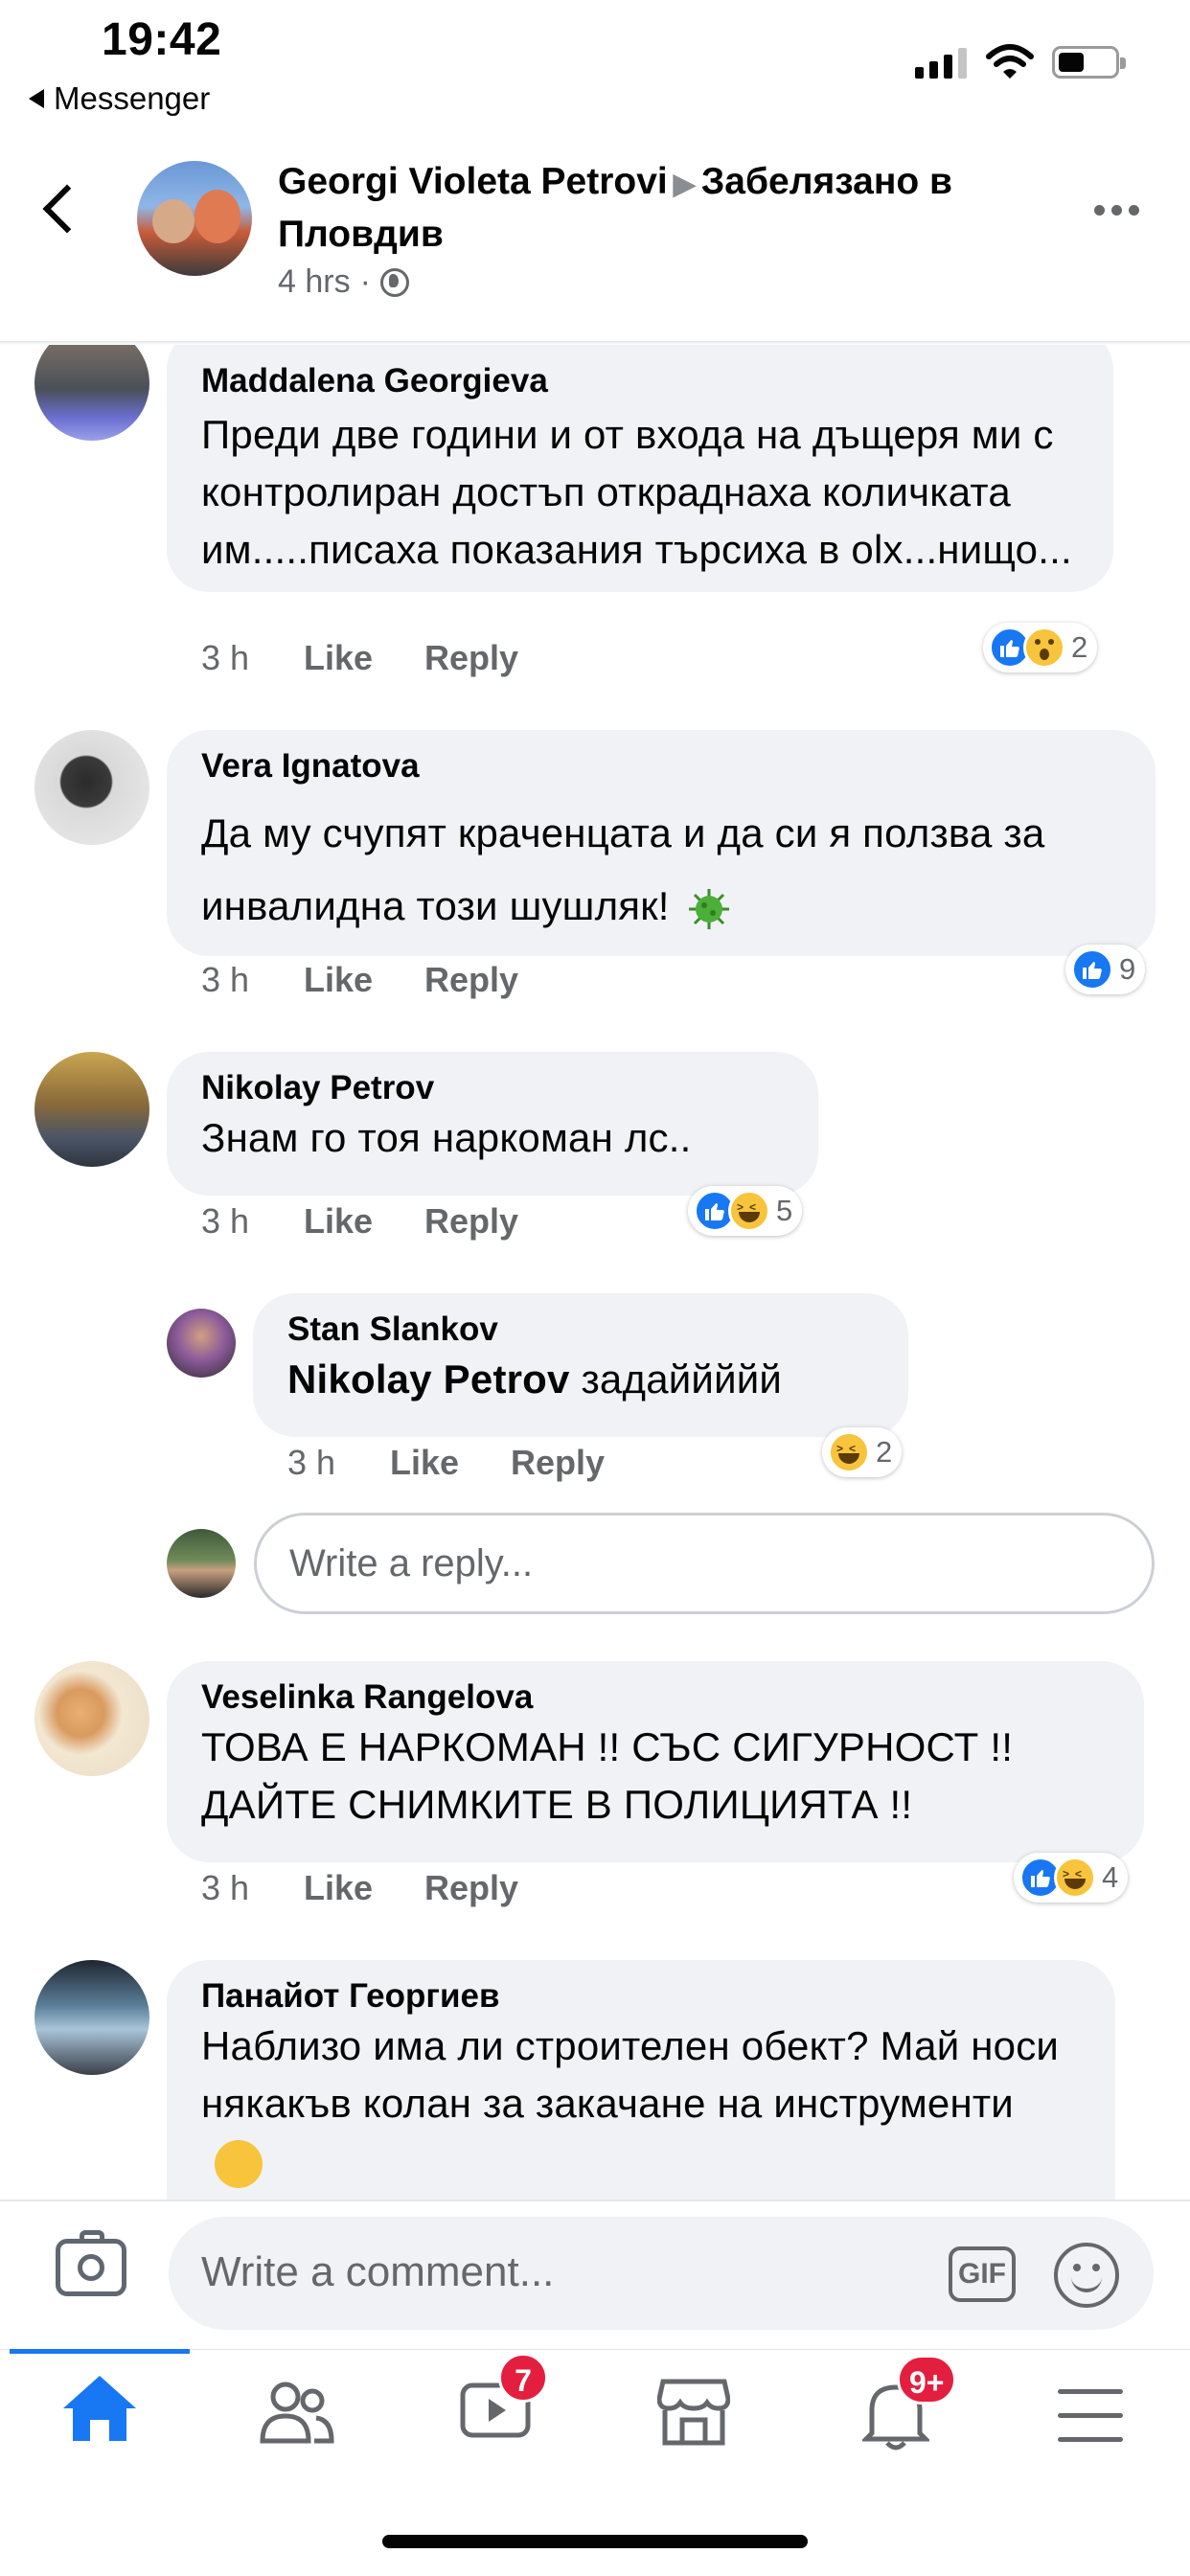 This screenshot has width=1190, height=2576. What do you see at coordinates (473, 181) in the screenshot?
I see `post-author-name: Georgi Violeta Petrovi` at bounding box center [473, 181].